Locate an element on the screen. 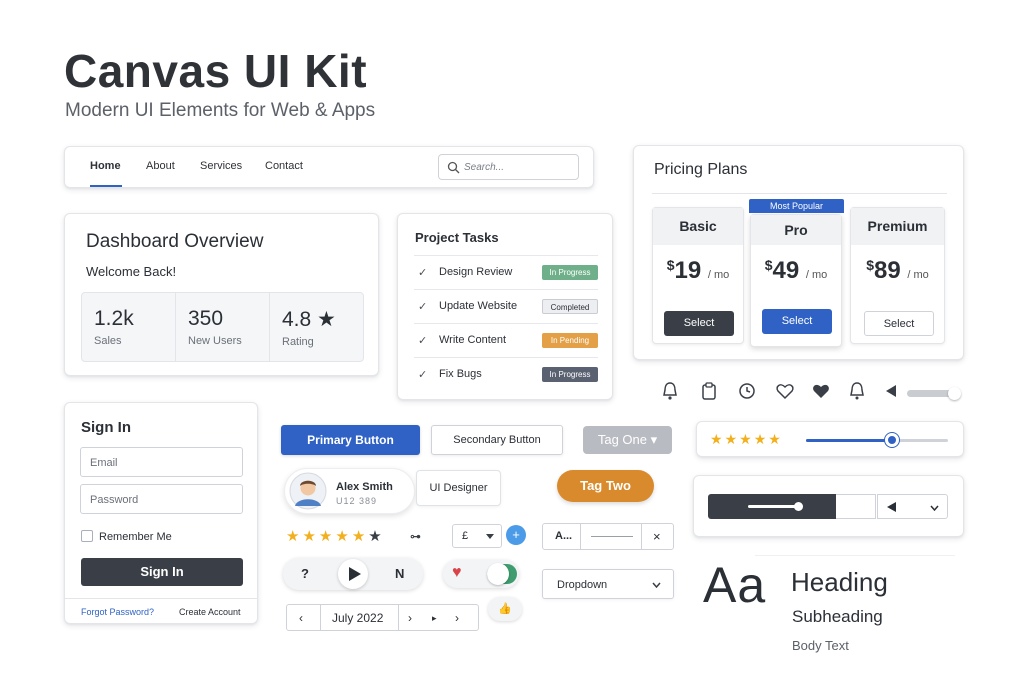 Image resolution: width=1024 pixels, height=683 pixels. close-icon: × is located at coordinates (657, 536).